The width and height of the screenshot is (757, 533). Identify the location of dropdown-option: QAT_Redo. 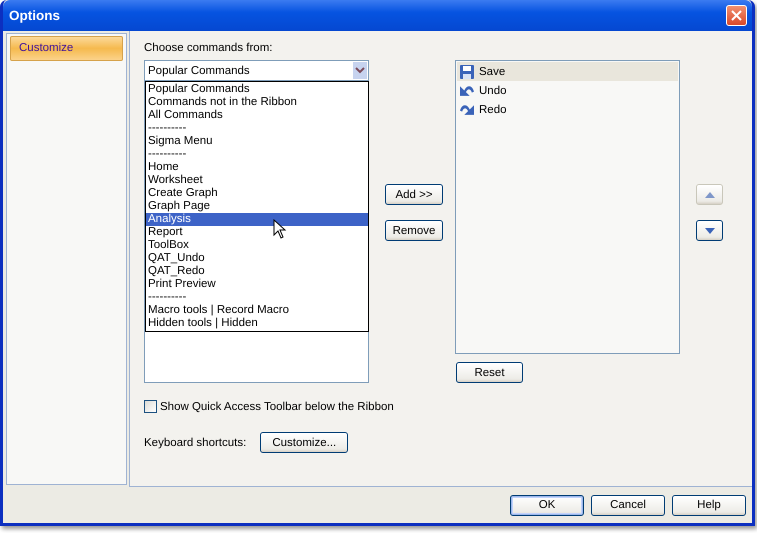
(257, 271).